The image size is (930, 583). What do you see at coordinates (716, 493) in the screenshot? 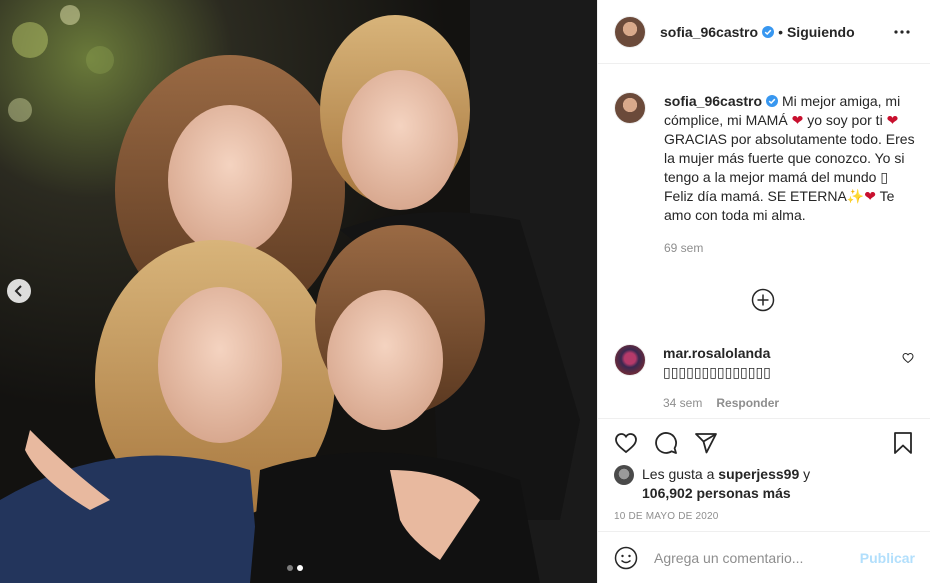
I see `likes-count: 106,902 personas más` at bounding box center [716, 493].